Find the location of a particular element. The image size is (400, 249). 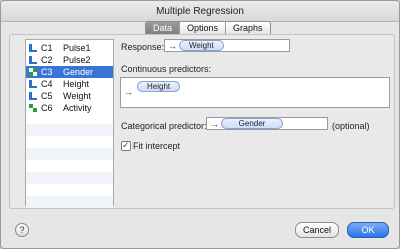

variable-row-c5: C5 Weight is located at coordinates (69, 96).